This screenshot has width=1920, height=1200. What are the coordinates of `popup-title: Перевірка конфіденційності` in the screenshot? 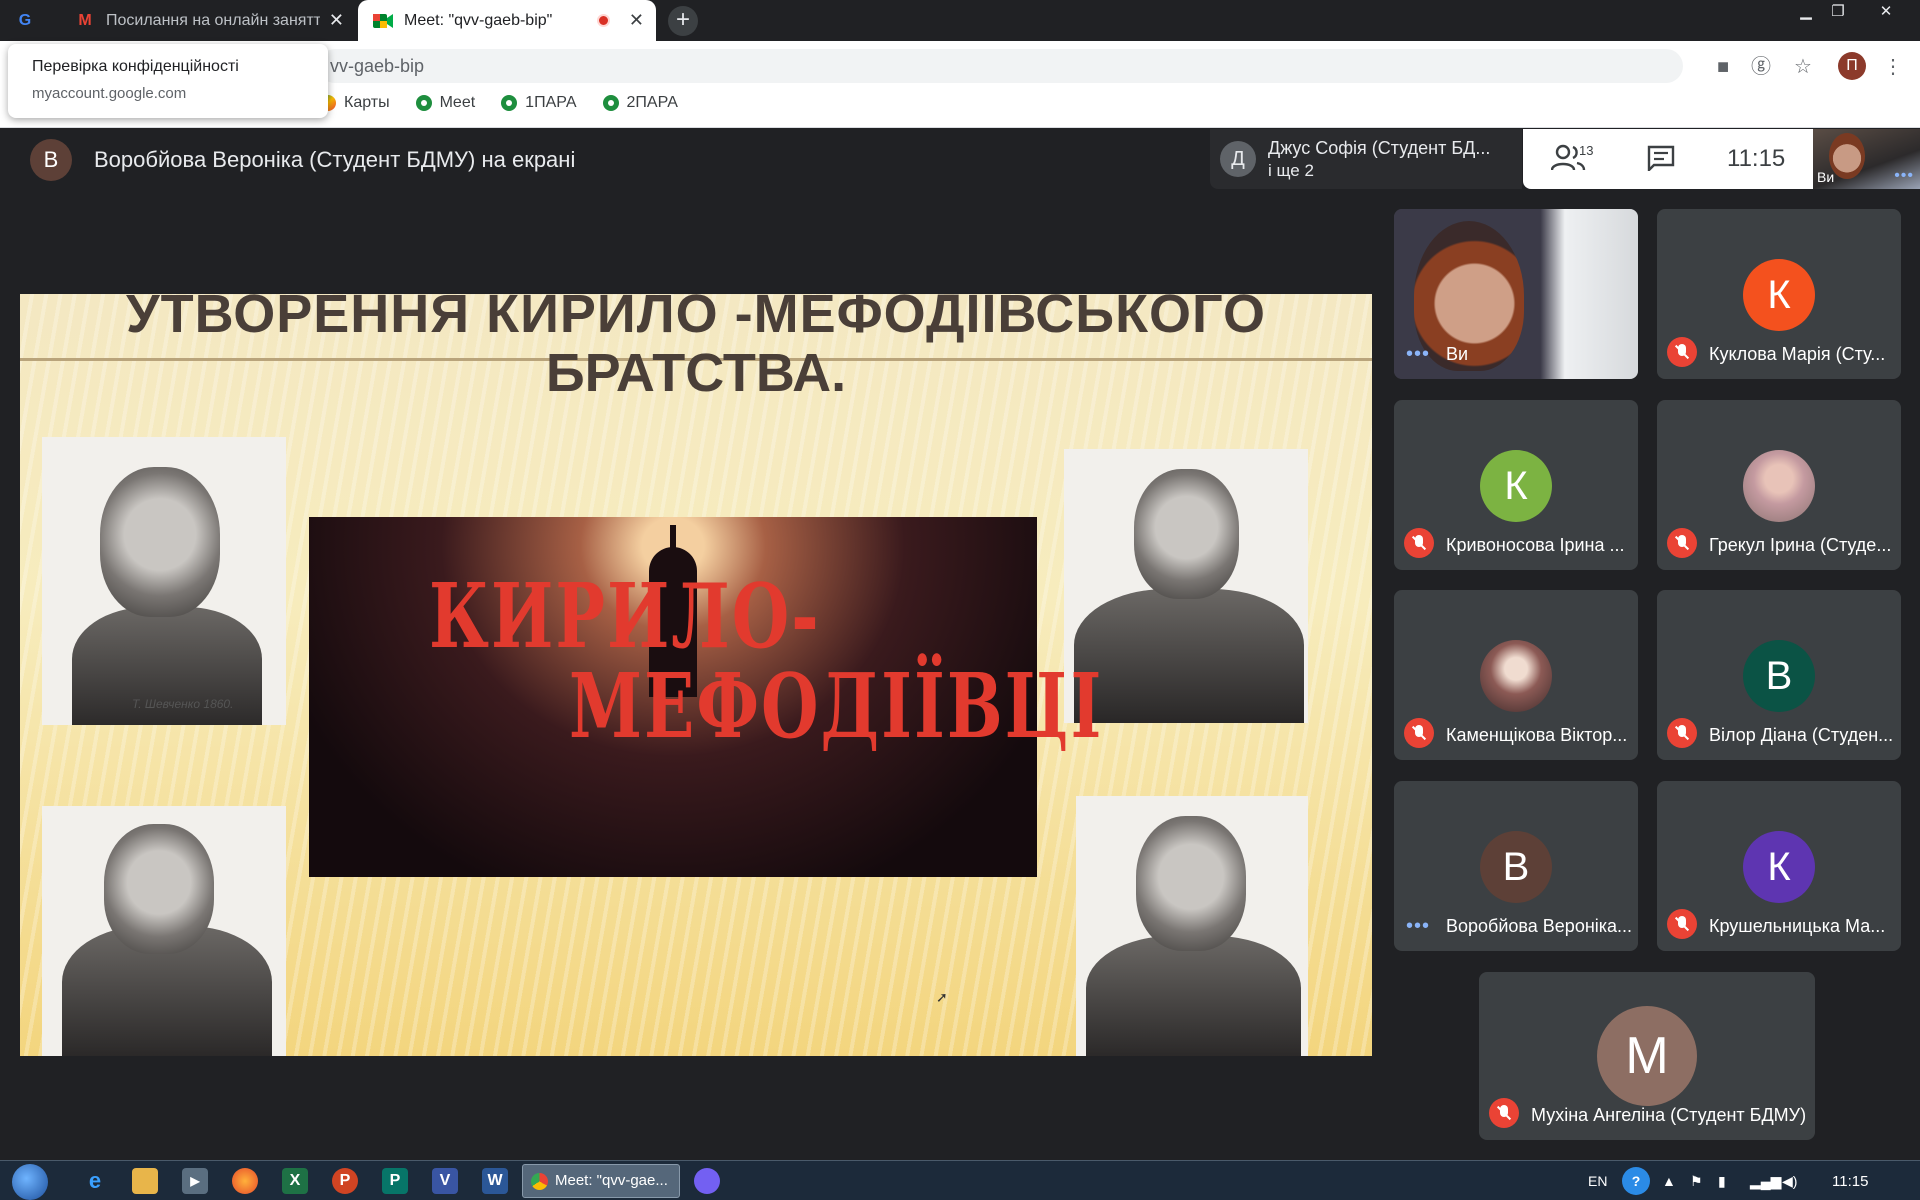 It's located at (135, 66).